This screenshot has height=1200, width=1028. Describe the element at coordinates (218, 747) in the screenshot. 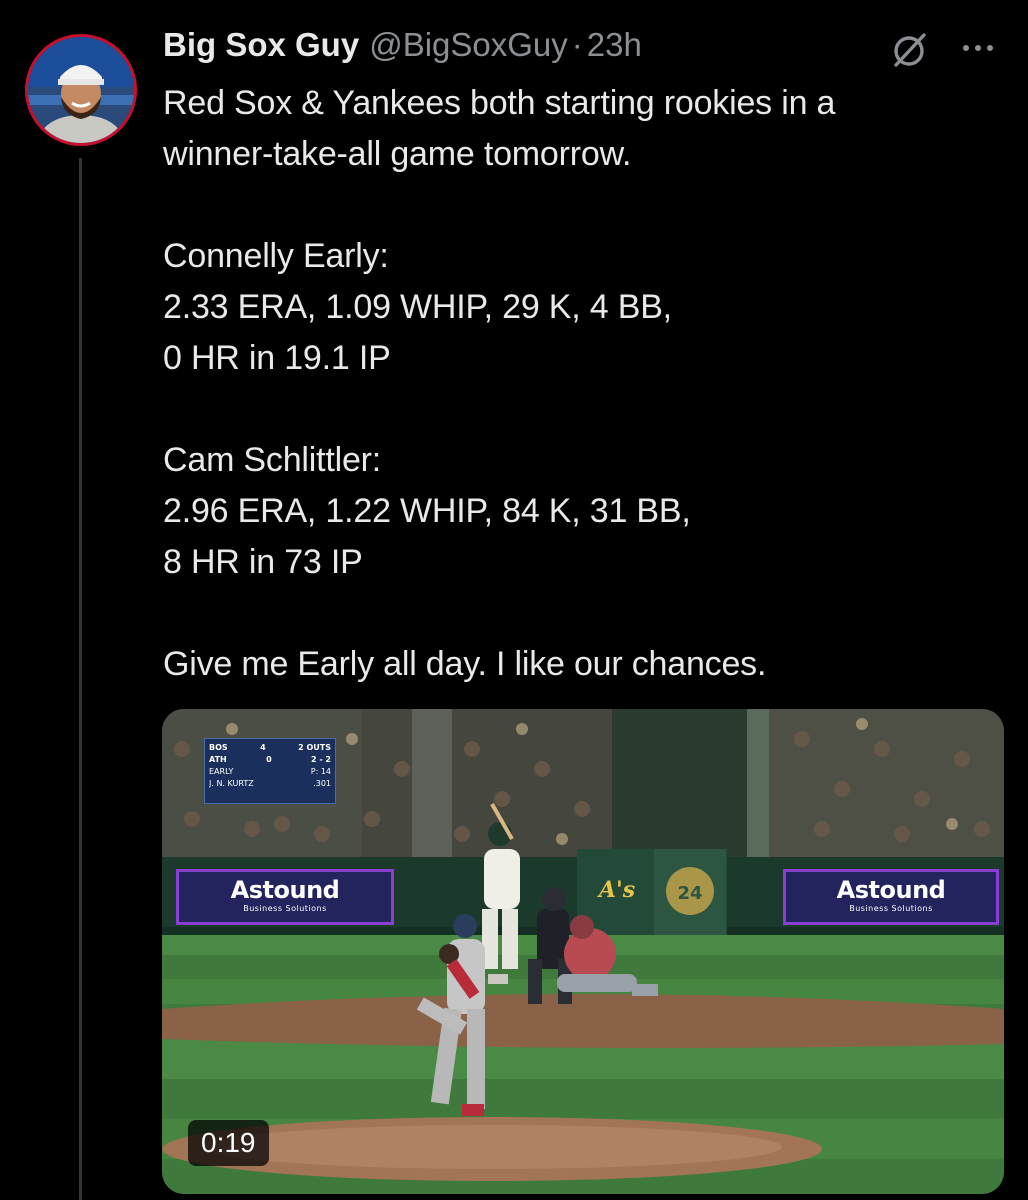

I see `scorebug-team1: BOS` at that location.